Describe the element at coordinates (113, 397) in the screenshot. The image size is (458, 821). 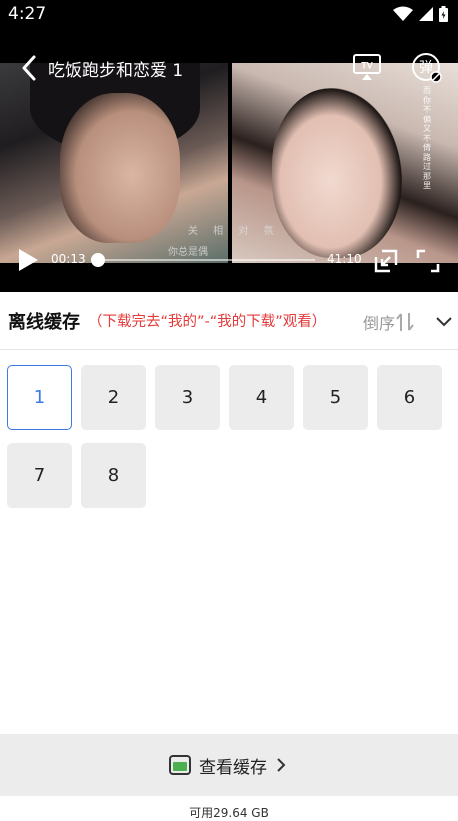
I see `episode-2-button: 2` at that location.